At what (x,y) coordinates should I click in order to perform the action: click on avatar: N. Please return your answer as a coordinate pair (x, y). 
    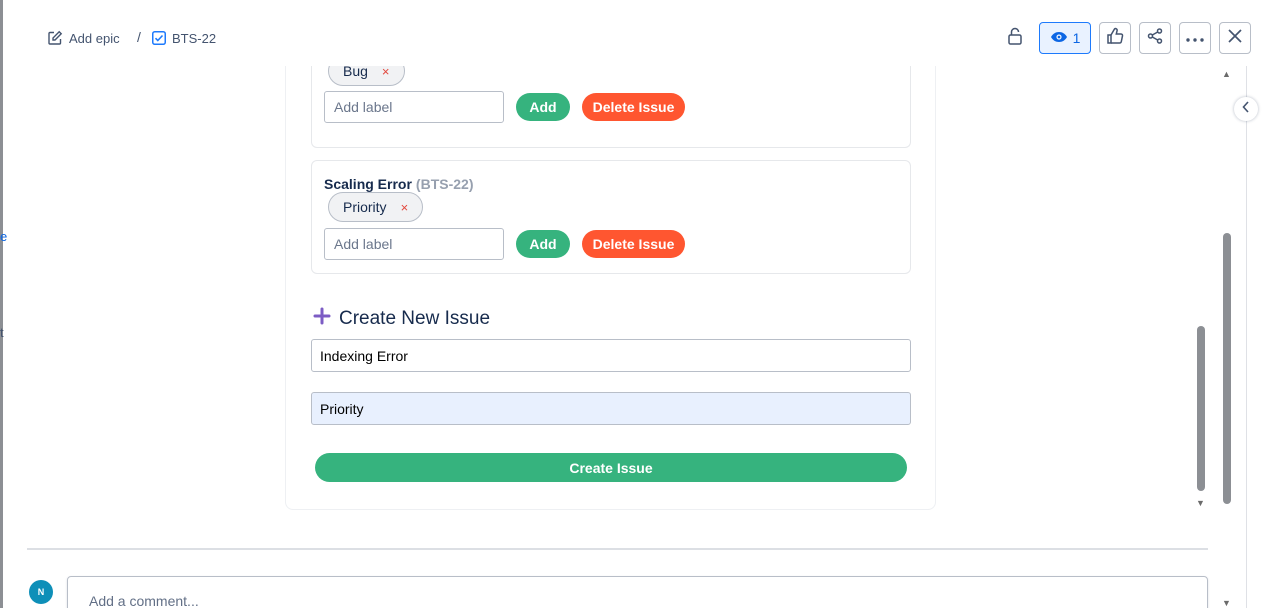
    Looking at the image, I should click on (41, 592).